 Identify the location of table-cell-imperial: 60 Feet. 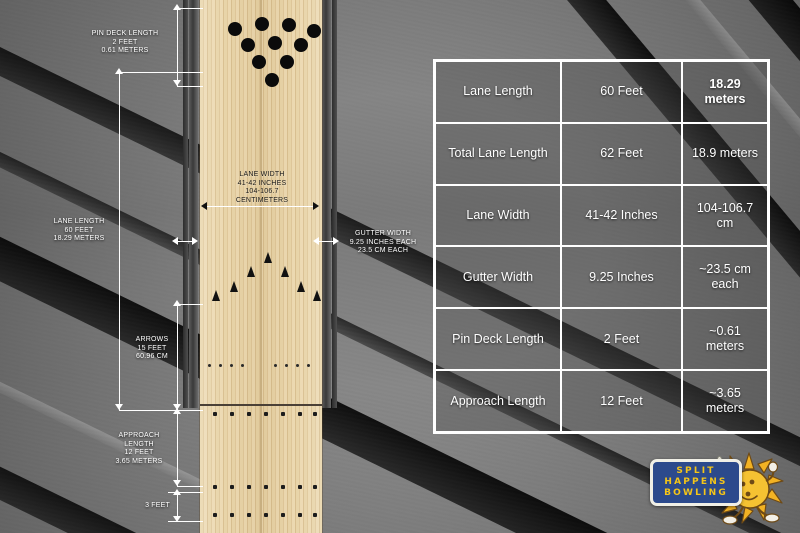
(622, 92).